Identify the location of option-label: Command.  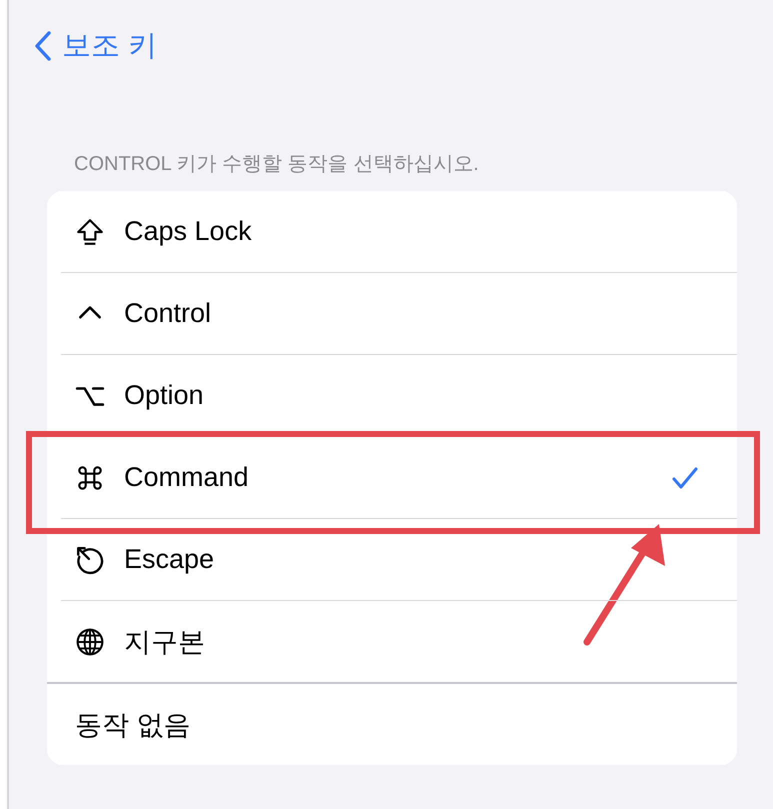
(186, 477).